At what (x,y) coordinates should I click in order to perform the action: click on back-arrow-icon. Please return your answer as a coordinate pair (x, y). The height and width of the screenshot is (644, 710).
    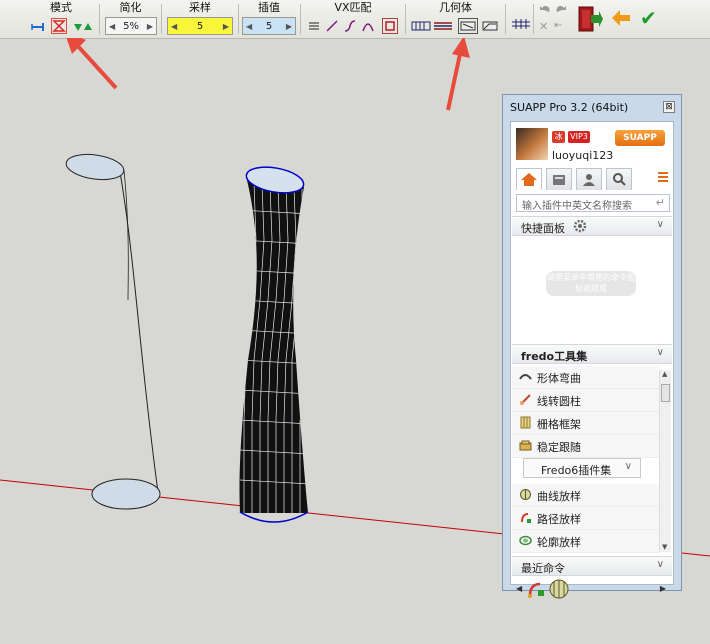
    Looking at the image, I should click on (621, 19).